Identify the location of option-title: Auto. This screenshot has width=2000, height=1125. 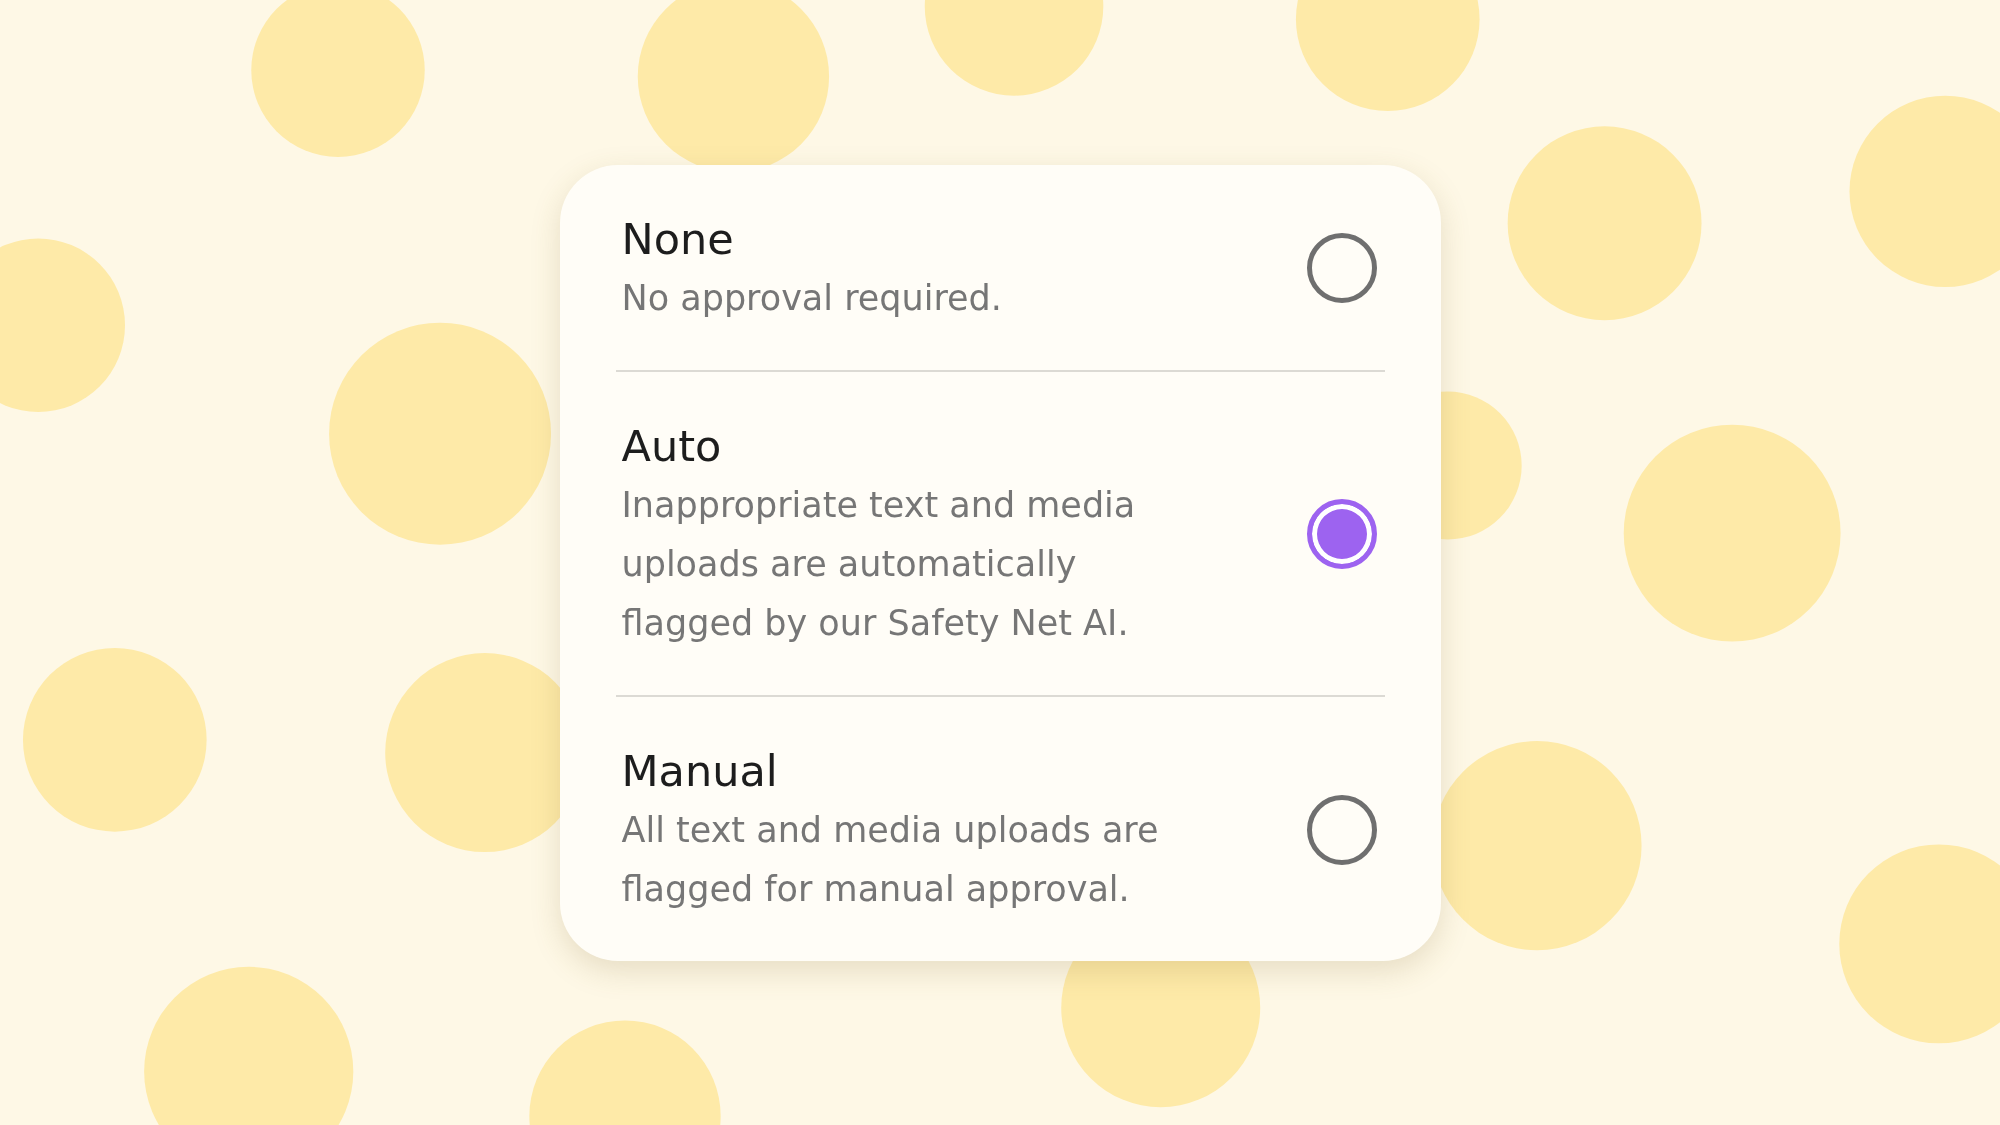
(672, 446).